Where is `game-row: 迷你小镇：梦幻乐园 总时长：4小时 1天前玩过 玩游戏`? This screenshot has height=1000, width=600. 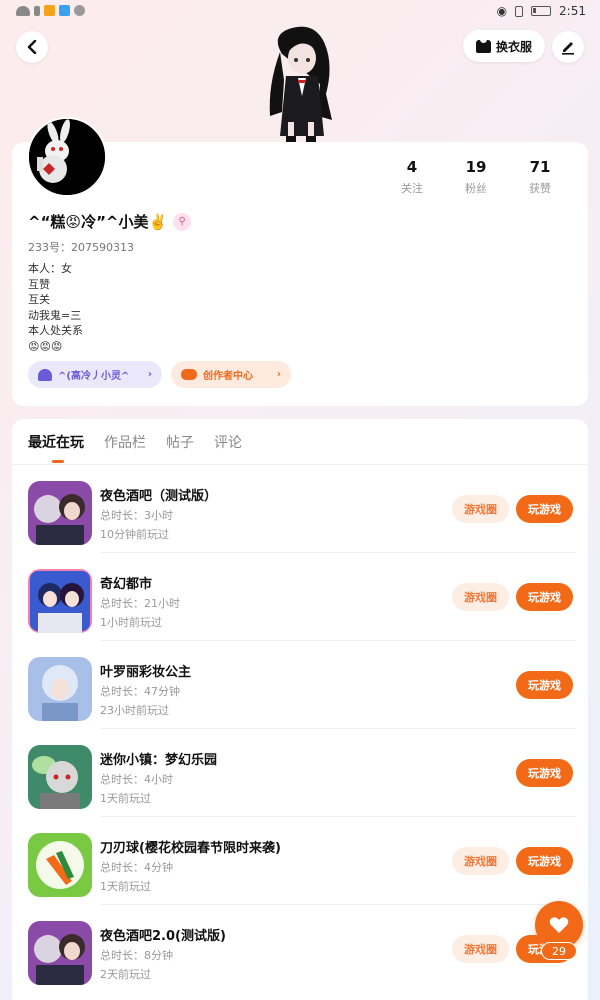
game-row: 迷你小镇：梦幻乐园 总时长：4小时 1天前玩过 玩游戏 is located at coordinates (300, 773).